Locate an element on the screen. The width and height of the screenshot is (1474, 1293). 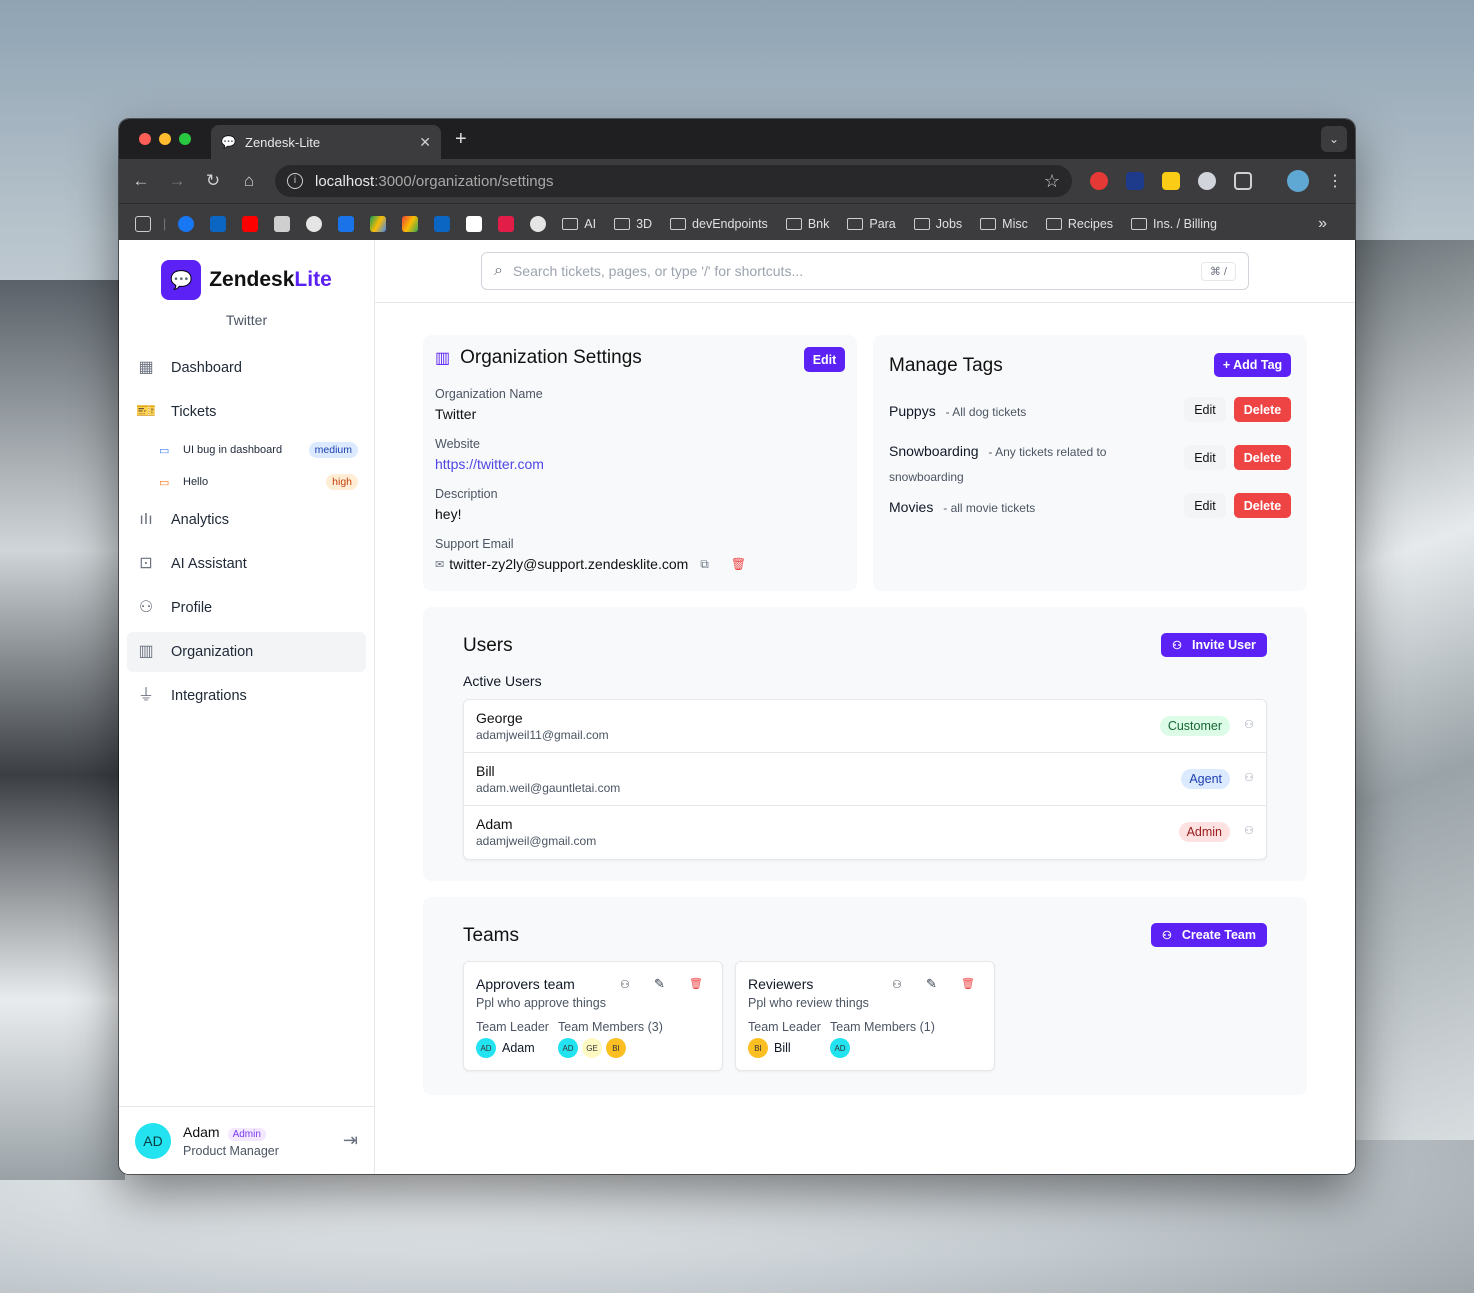
bookmark-folder-5: Jobs is located at coordinates (937, 224).